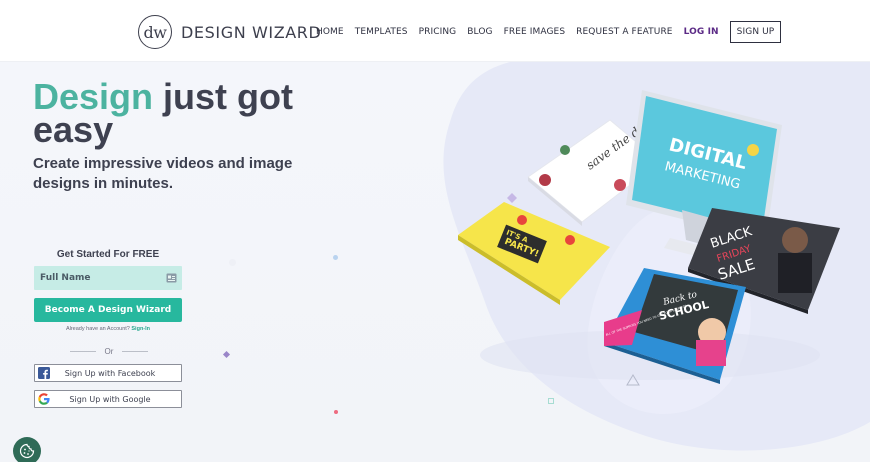  Describe the element at coordinates (479, 32) in the screenshot. I see `nav-blog: BLOG` at that location.